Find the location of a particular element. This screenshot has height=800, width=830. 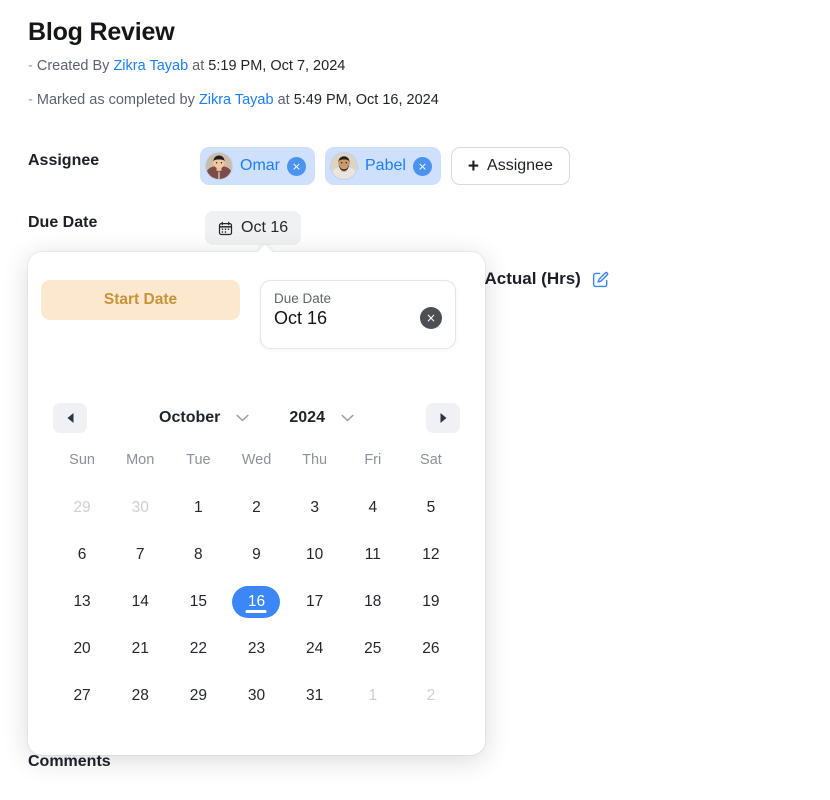

calendar-day-cell: 26 is located at coordinates (431, 648).